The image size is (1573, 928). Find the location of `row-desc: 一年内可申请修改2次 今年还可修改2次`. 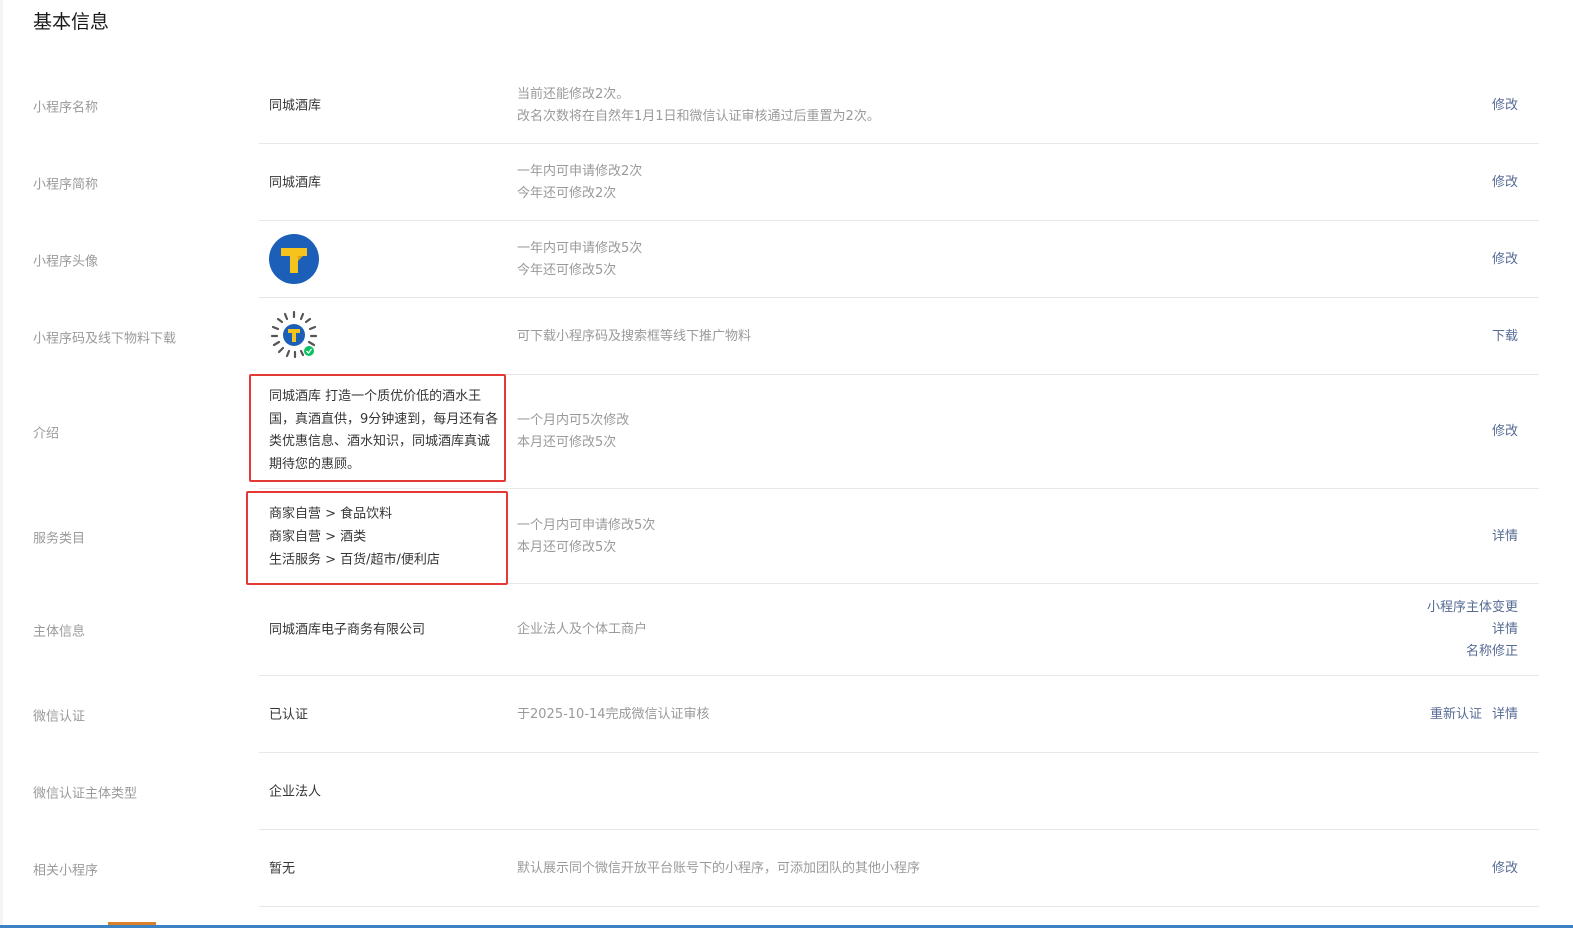

row-desc: 一年内可申请修改2次 今年还可修改2次 is located at coordinates (579, 183).